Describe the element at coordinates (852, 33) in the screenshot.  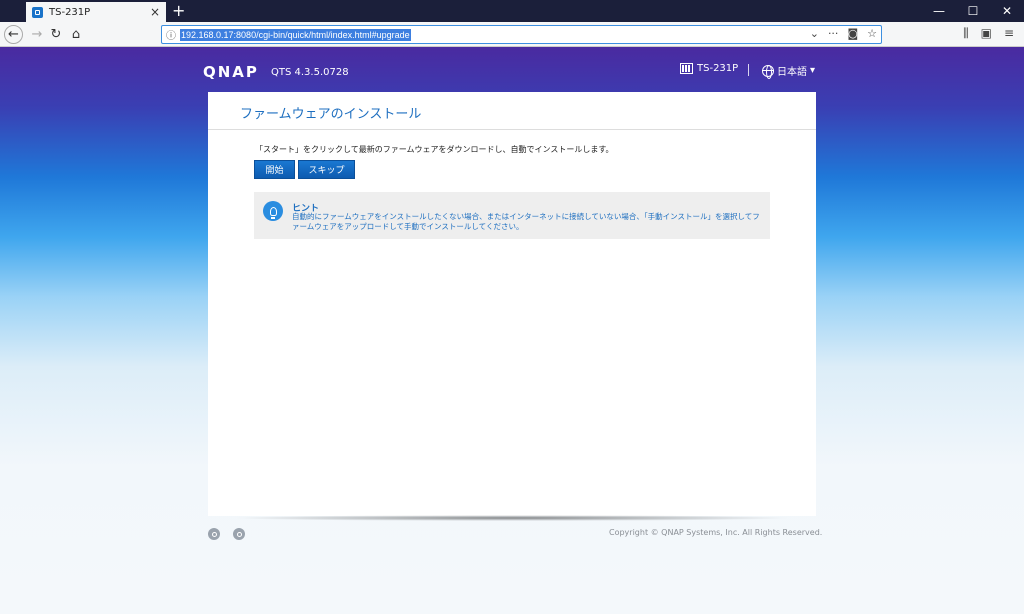
I see `pocket-icon: ◙` at that location.